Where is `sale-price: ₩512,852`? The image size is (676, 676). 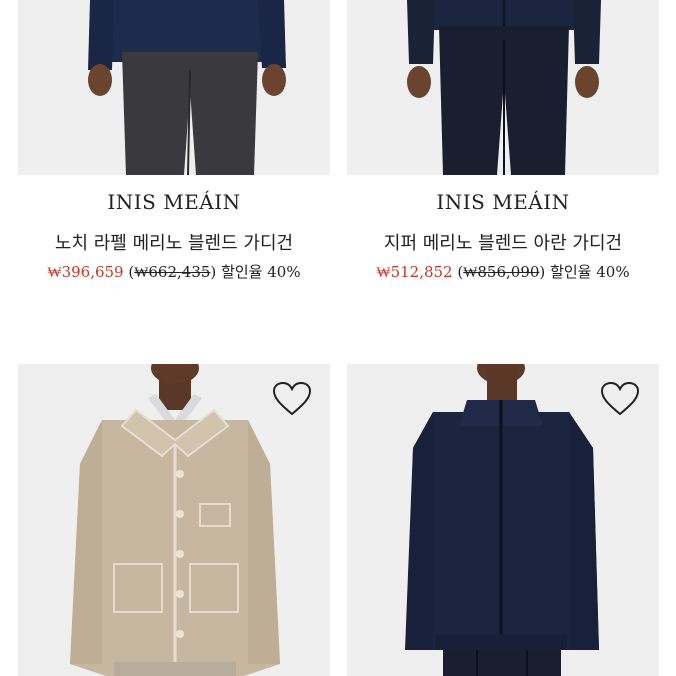
sale-price: ₩512,852 is located at coordinates (414, 272).